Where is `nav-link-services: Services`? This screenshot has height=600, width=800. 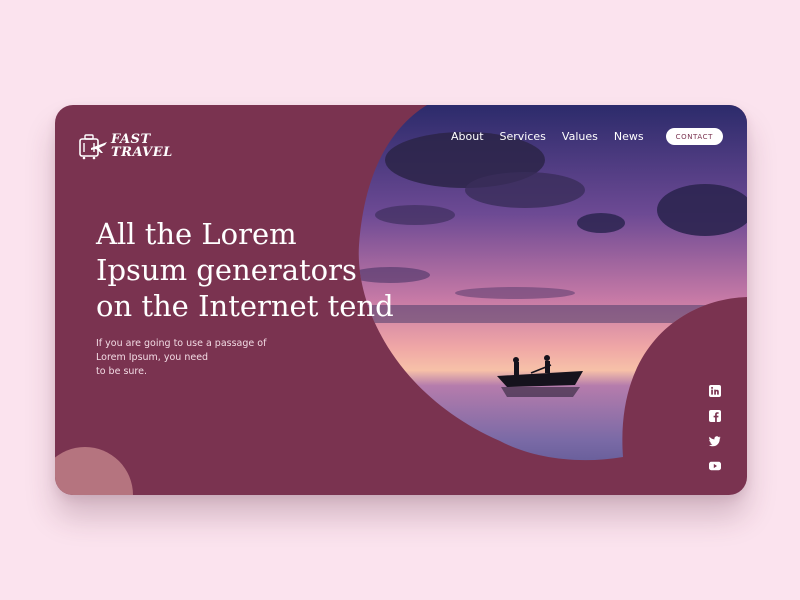 nav-link-services: Services is located at coordinates (523, 136).